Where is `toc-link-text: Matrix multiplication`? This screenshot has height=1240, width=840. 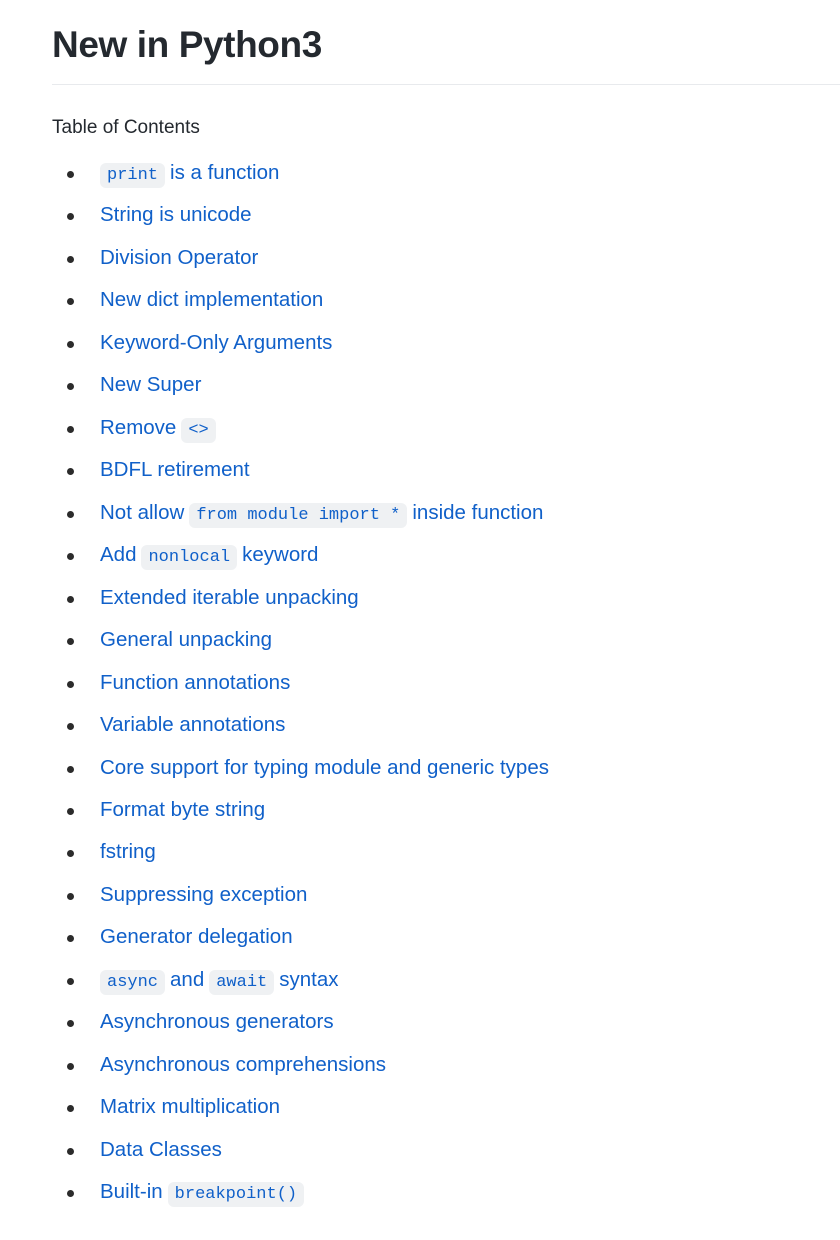 toc-link-text: Matrix multiplication is located at coordinates (190, 1107).